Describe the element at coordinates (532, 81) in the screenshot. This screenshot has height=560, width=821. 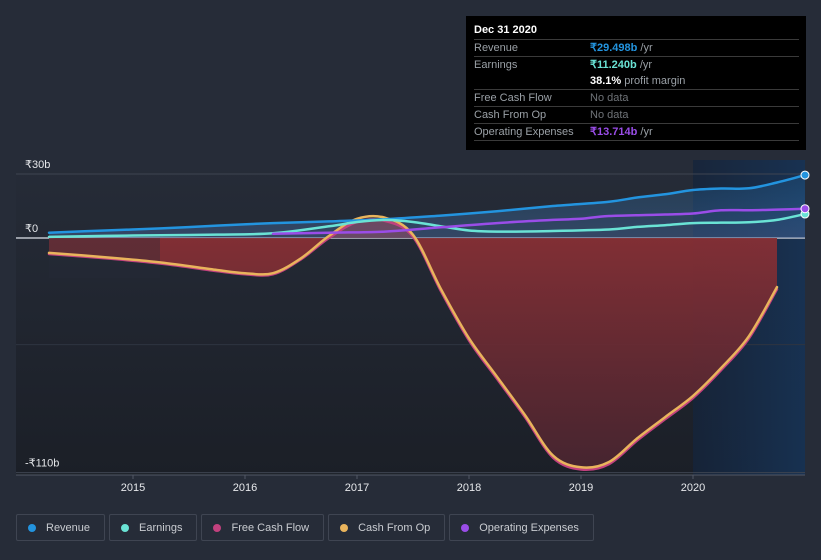
I see `tooltip-row-label` at that location.